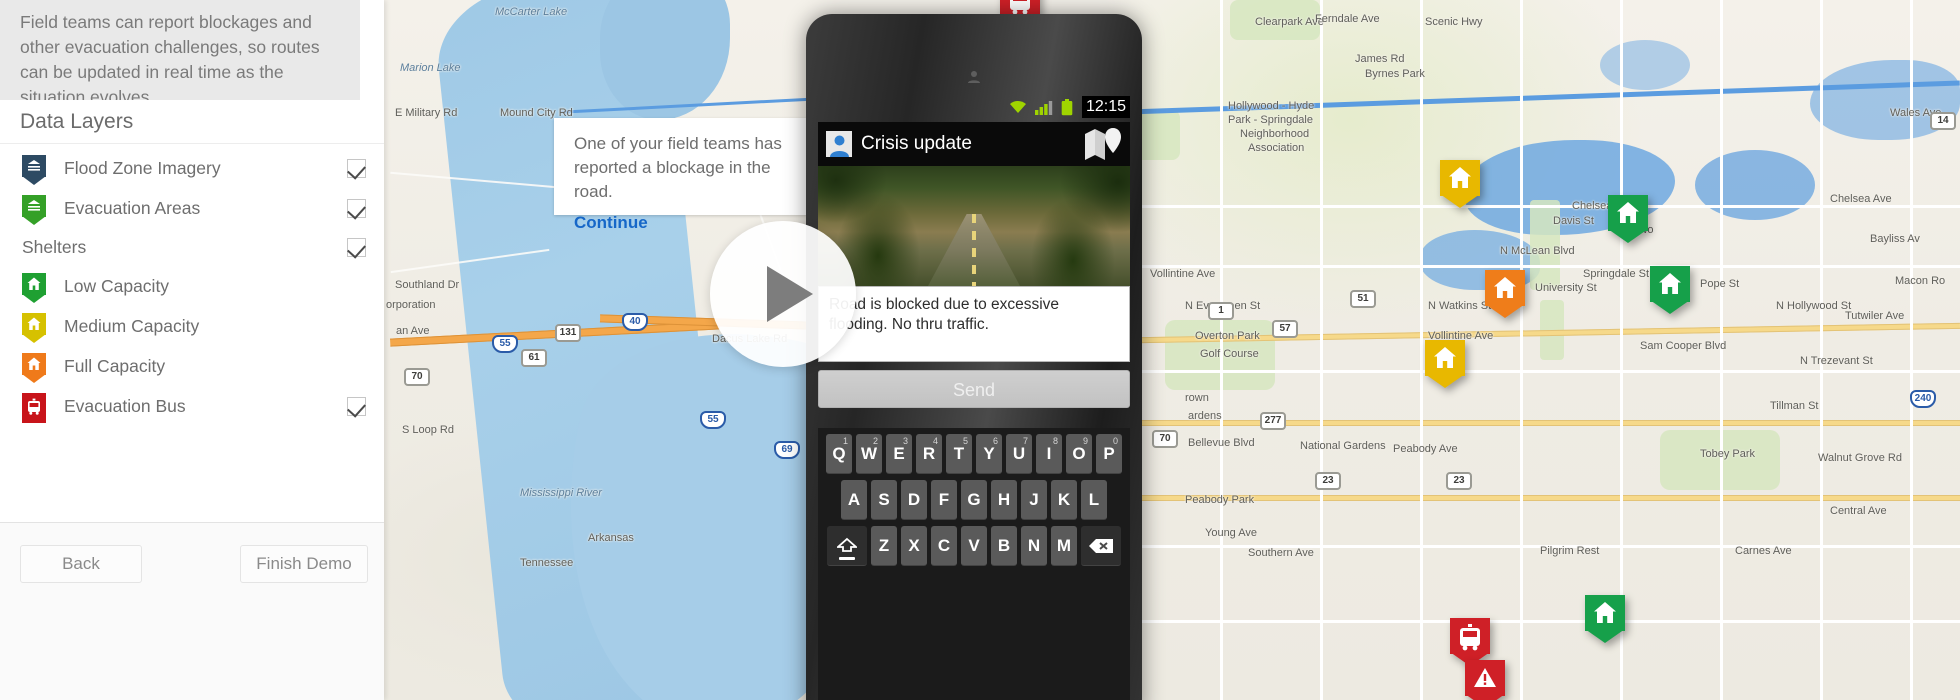  Describe the element at coordinates (531, 12) in the screenshot. I see `map-label: McCarter Lake` at that location.